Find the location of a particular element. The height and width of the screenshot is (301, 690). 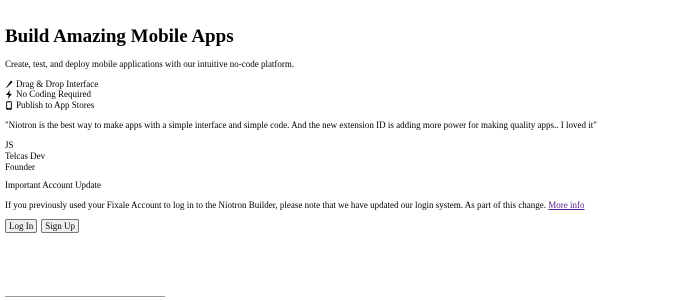

more-info-link: More info is located at coordinates (566, 205).